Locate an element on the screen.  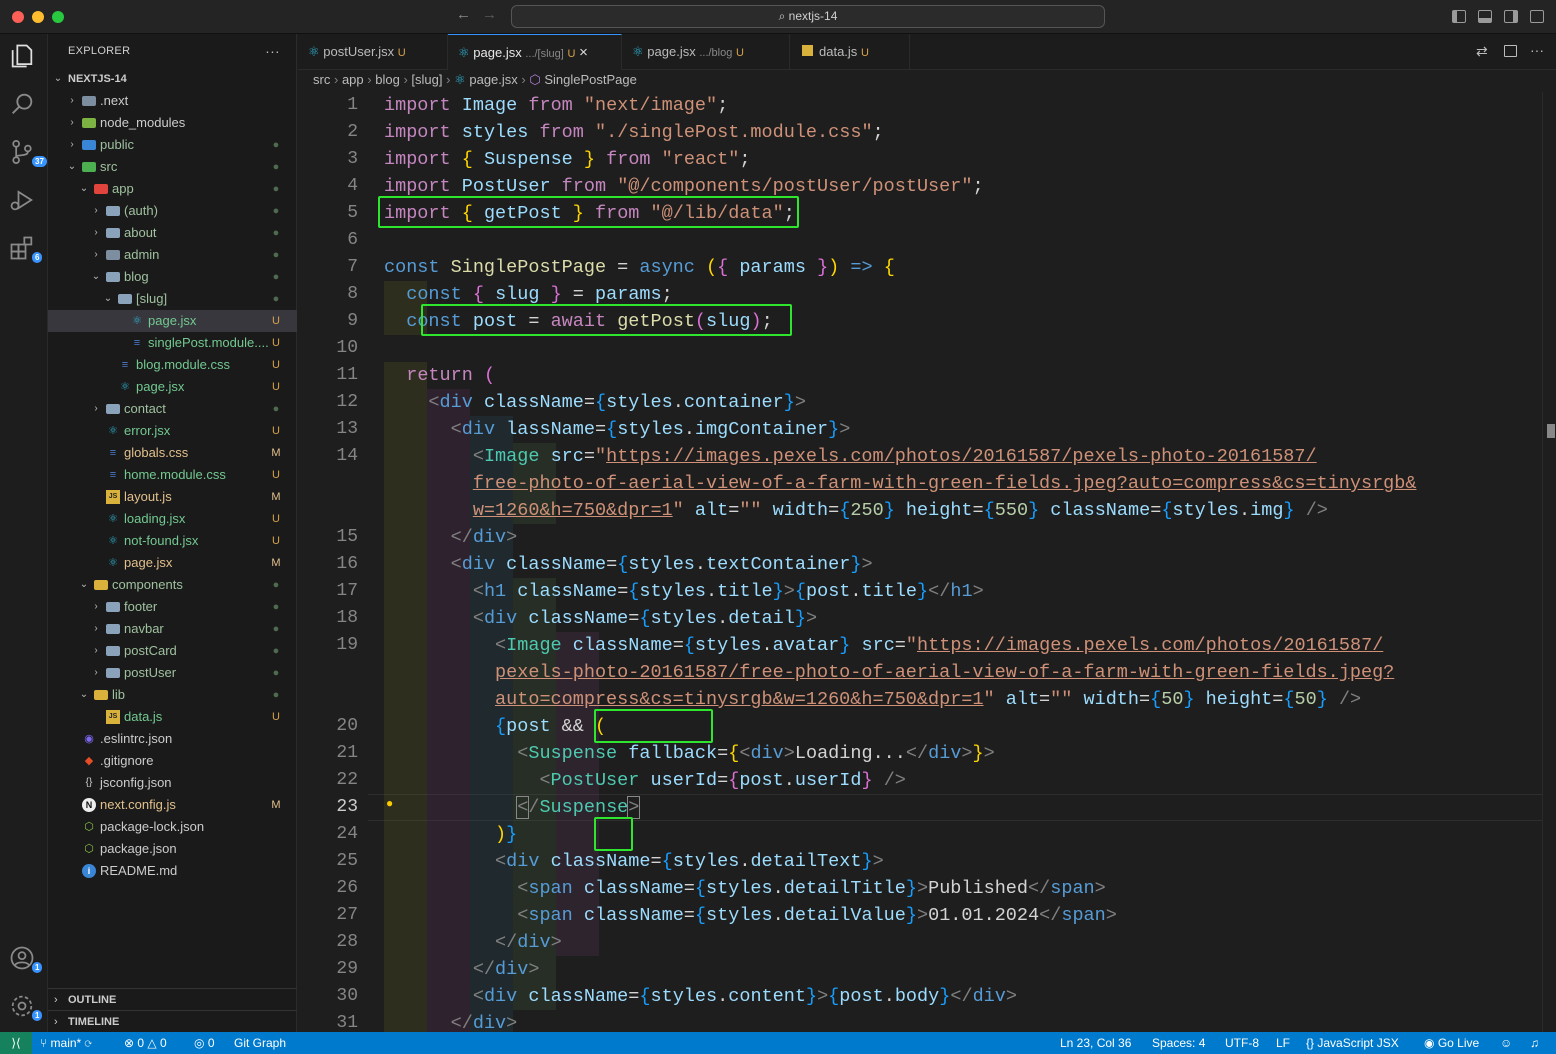
toggle-panel-icon is located at coordinates (1485, 16).